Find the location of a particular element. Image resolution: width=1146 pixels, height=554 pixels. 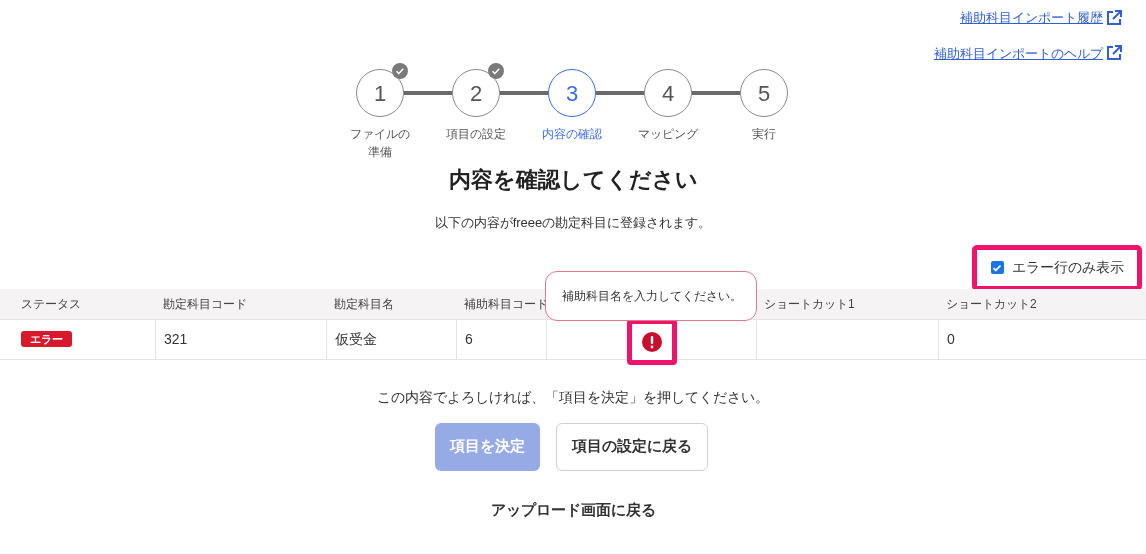

column-header: 勘定科目名 is located at coordinates (364, 304).